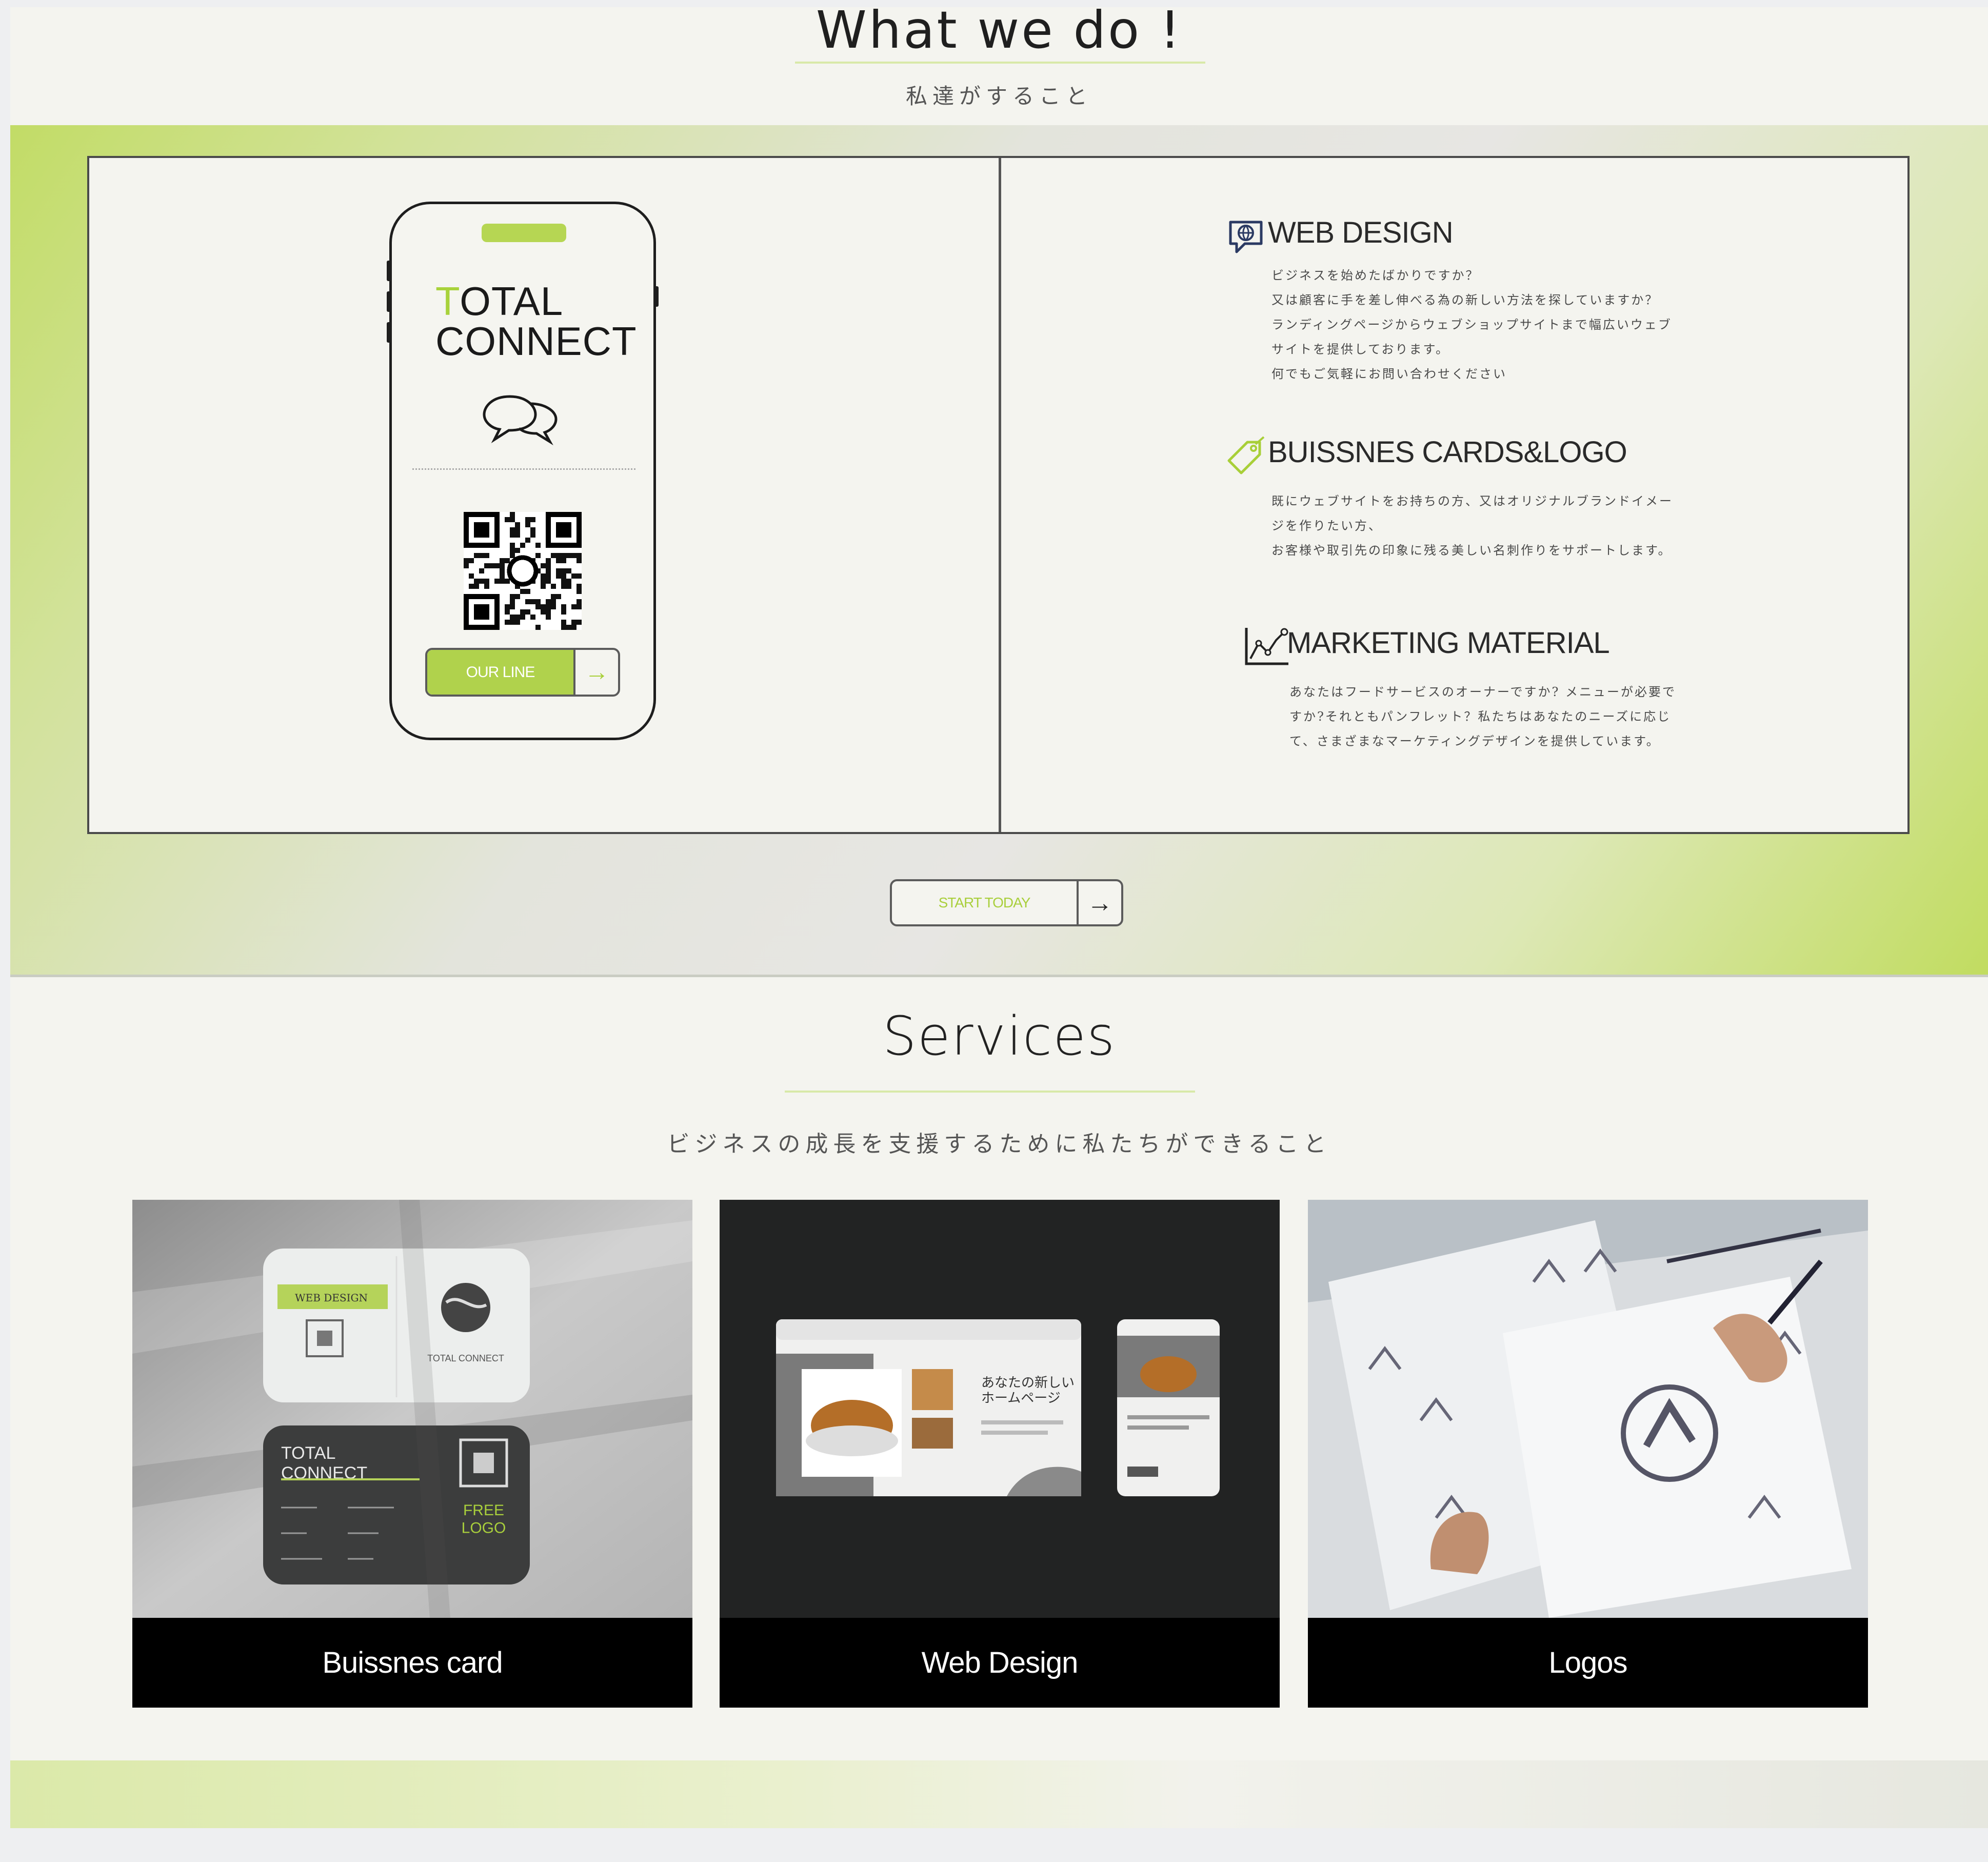  What do you see at coordinates (998, 96) in the screenshot?
I see `what-we-do-subtitle: 私達がすること` at bounding box center [998, 96].